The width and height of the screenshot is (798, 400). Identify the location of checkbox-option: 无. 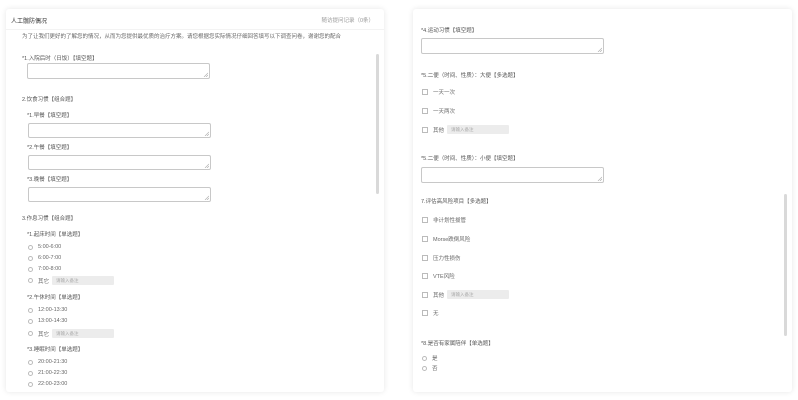
(430, 313).